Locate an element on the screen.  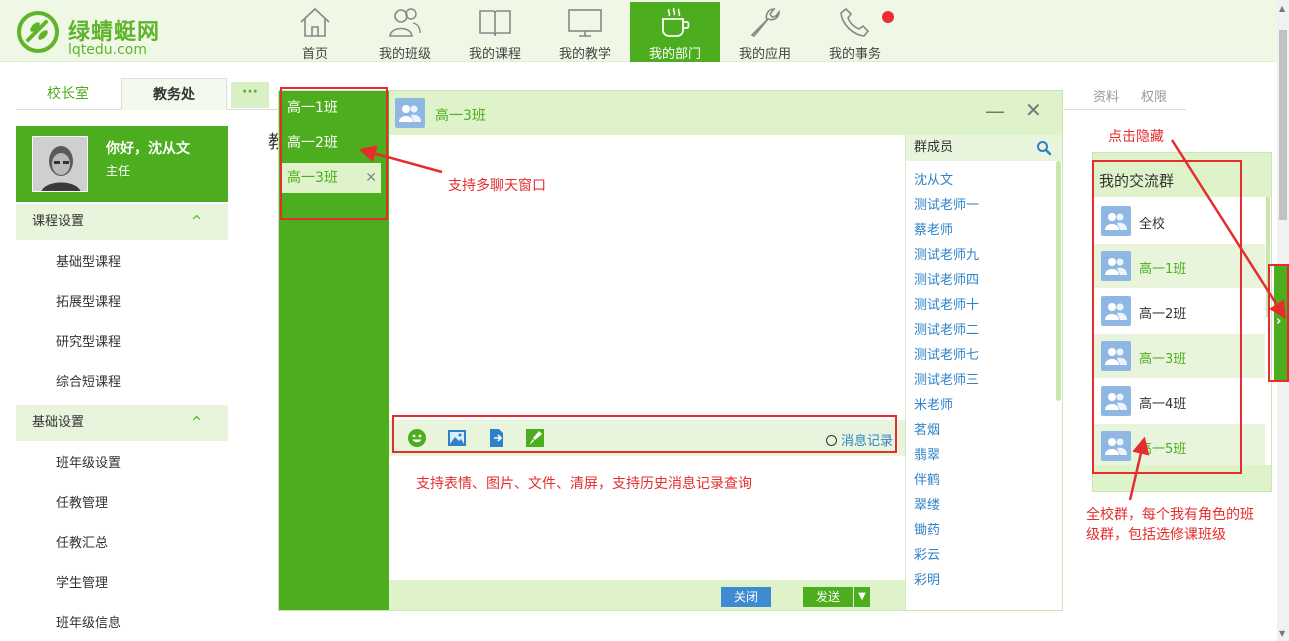
minimize-icon: — is located at coordinates (995, 111).